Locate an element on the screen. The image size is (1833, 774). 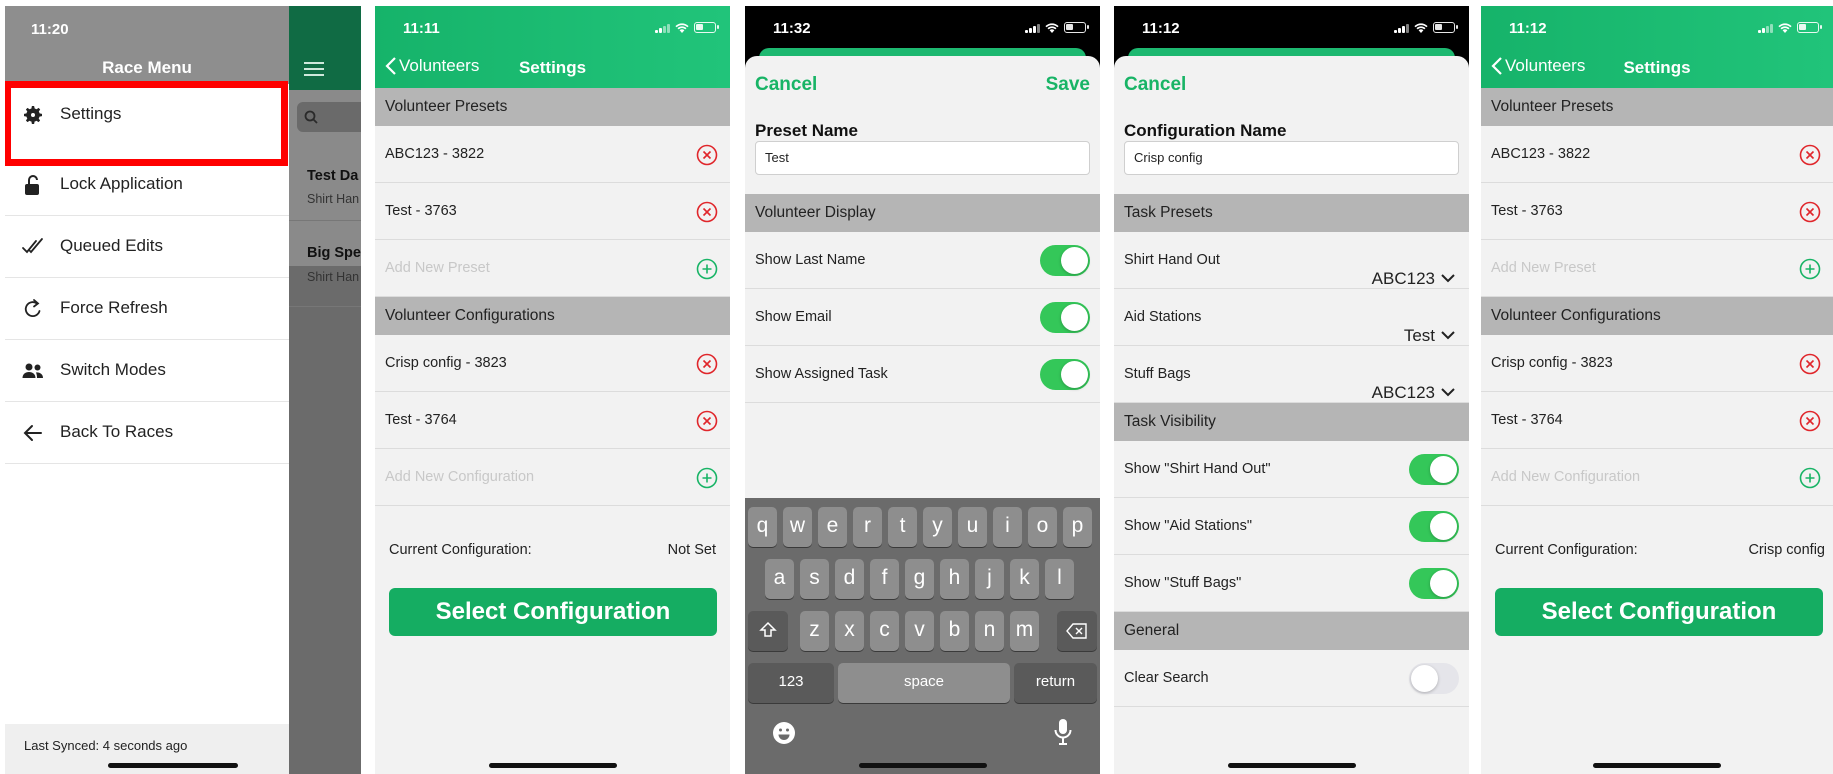
key-p: p is located at coordinates (1077, 527).